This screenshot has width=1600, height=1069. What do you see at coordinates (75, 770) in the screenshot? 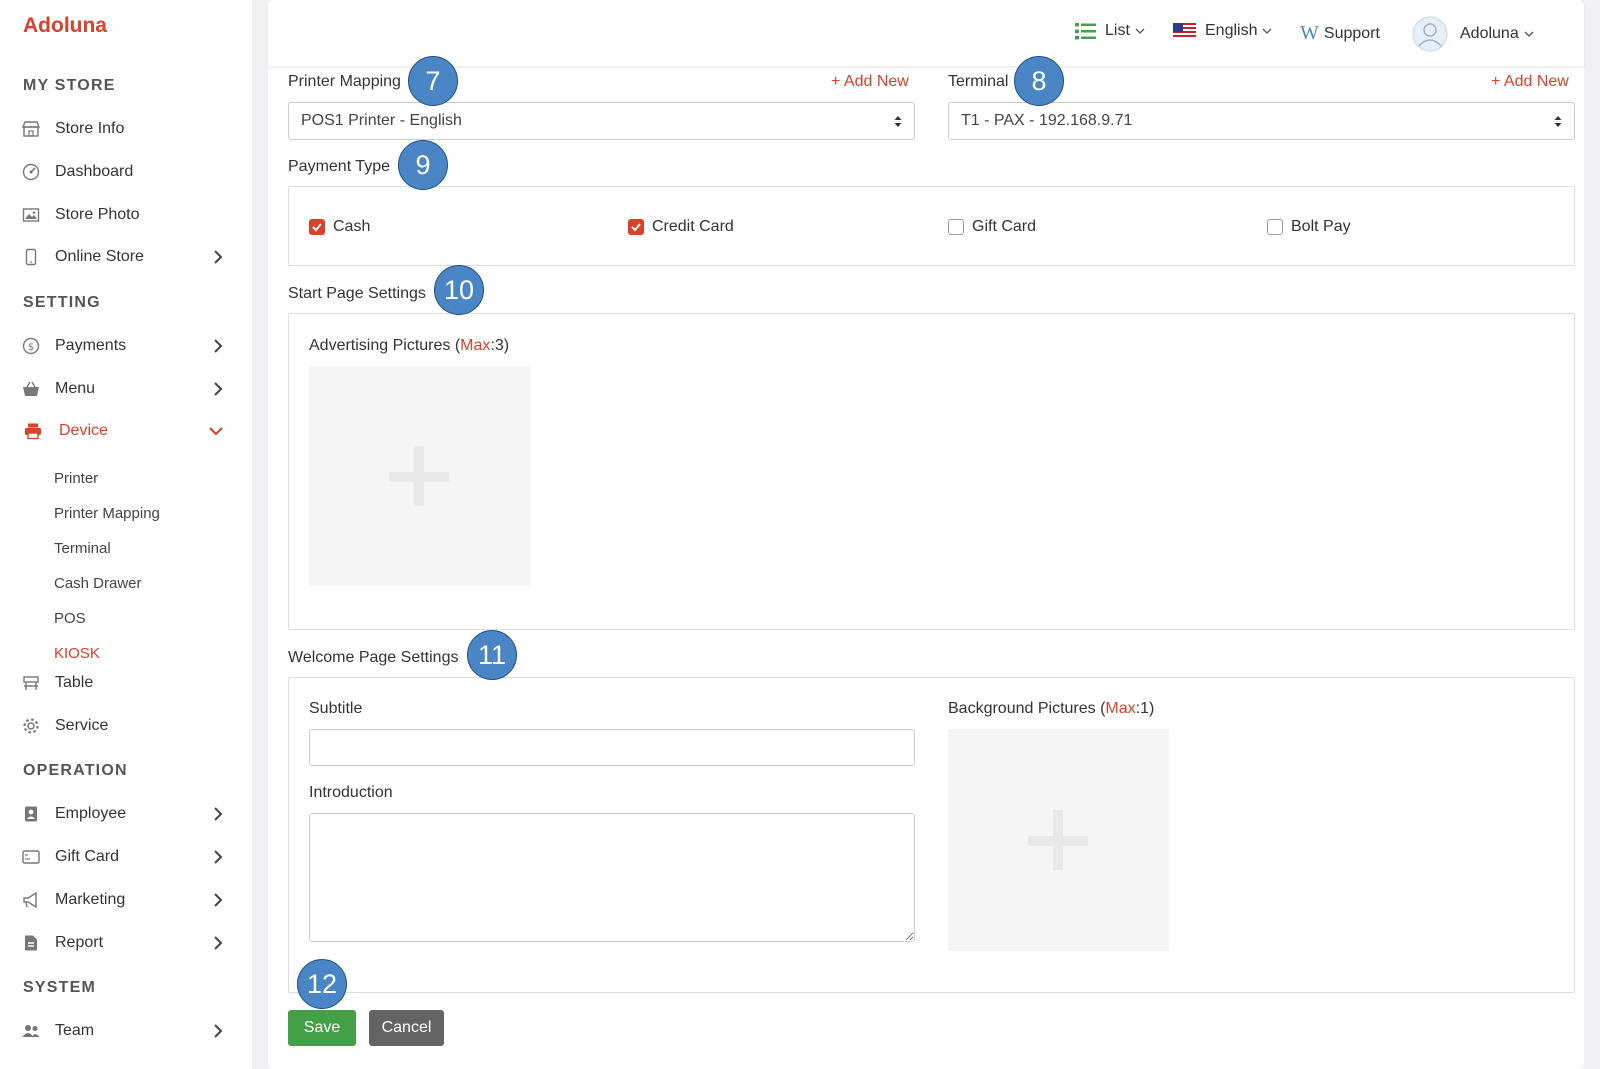
I see `section-operation: OPERATION` at bounding box center [75, 770].